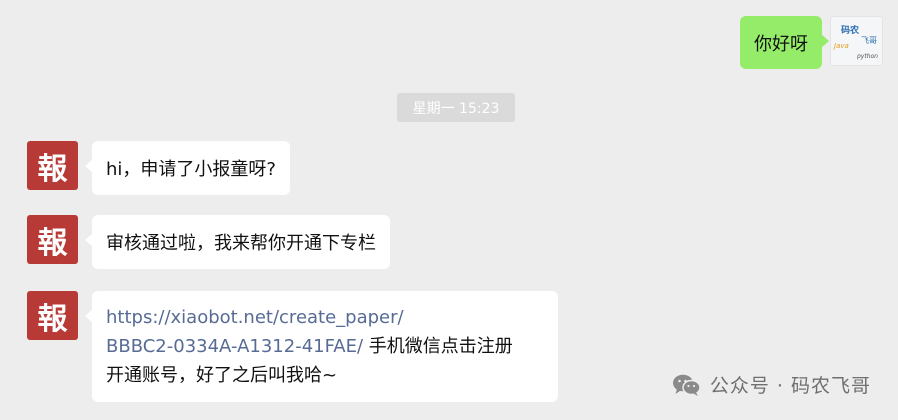  Describe the element at coordinates (255, 317) in the screenshot. I see `register-link: https://xiaobot.net/create_paper/` at that location.